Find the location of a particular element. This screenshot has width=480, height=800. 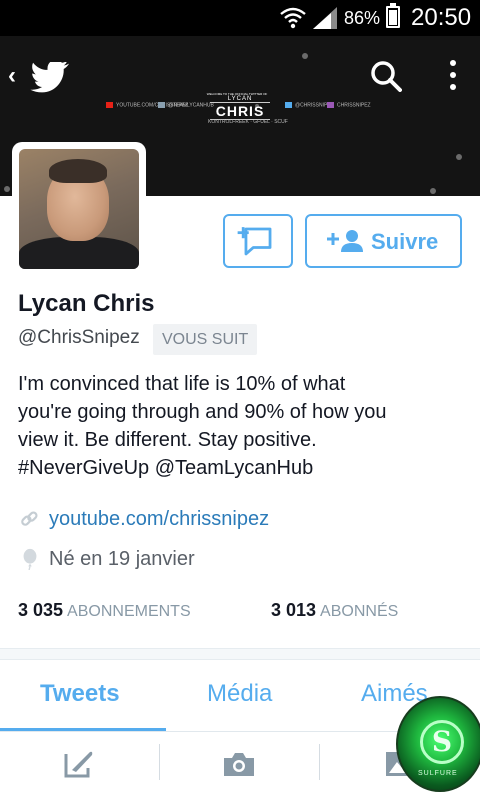

birthday-balloon-icon is located at coordinates (30, 559).